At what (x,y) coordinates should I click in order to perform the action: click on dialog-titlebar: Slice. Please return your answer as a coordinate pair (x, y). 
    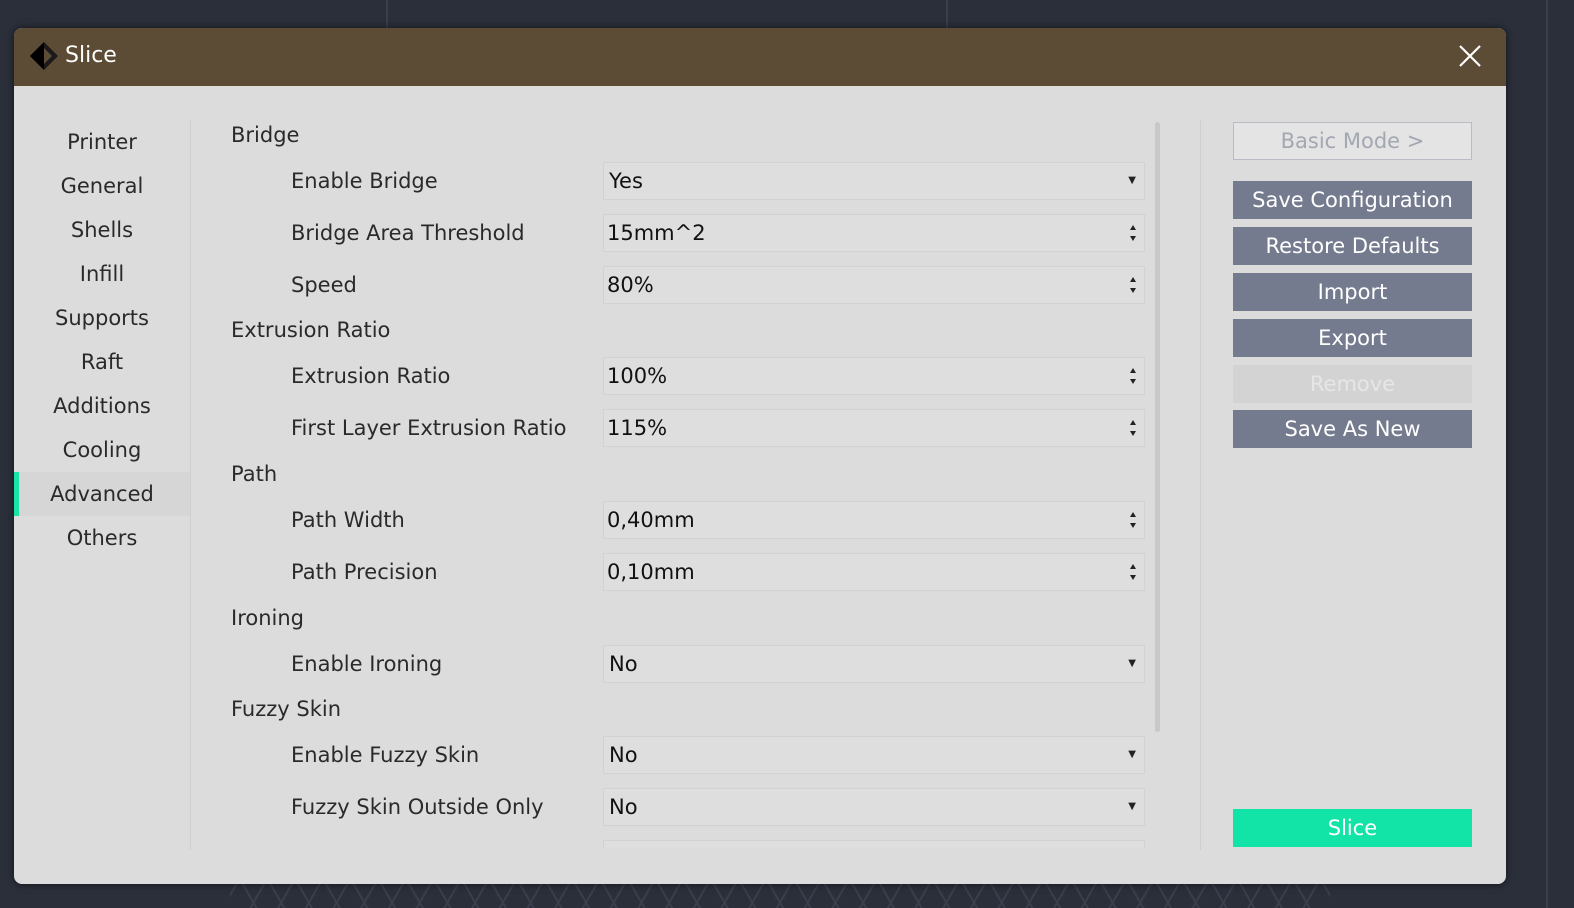
    Looking at the image, I should click on (760, 57).